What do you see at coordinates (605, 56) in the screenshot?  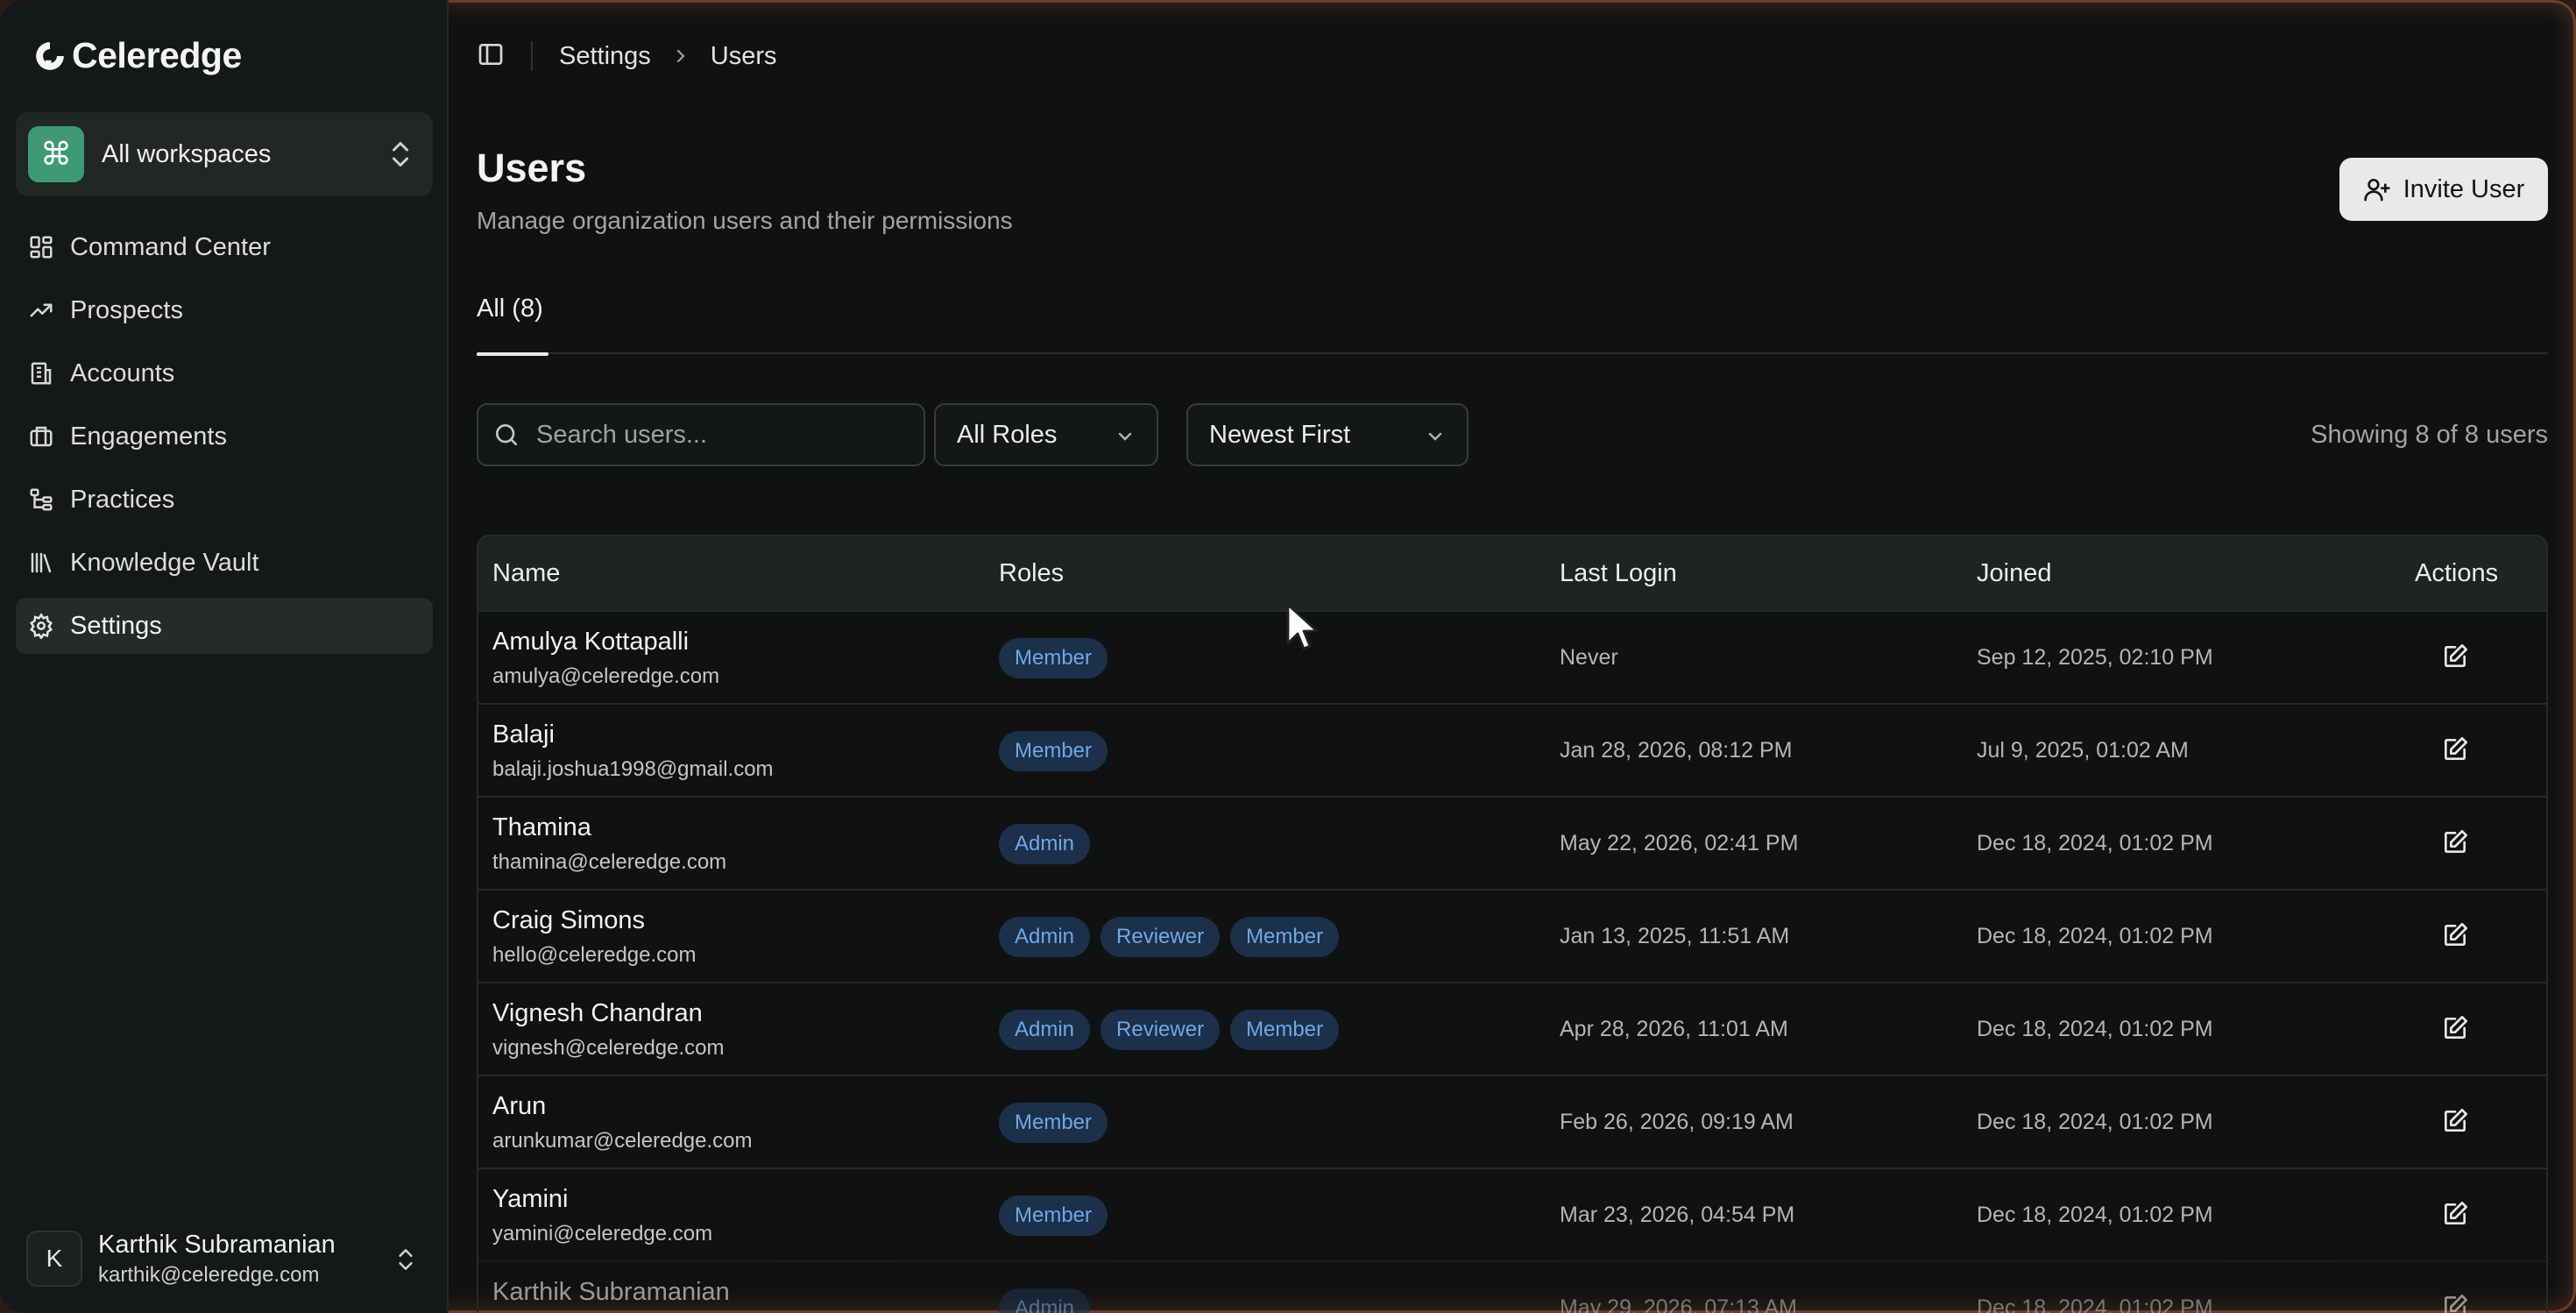 I see `breadcrumb-settings: Settings` at bounding box center [605, 56].